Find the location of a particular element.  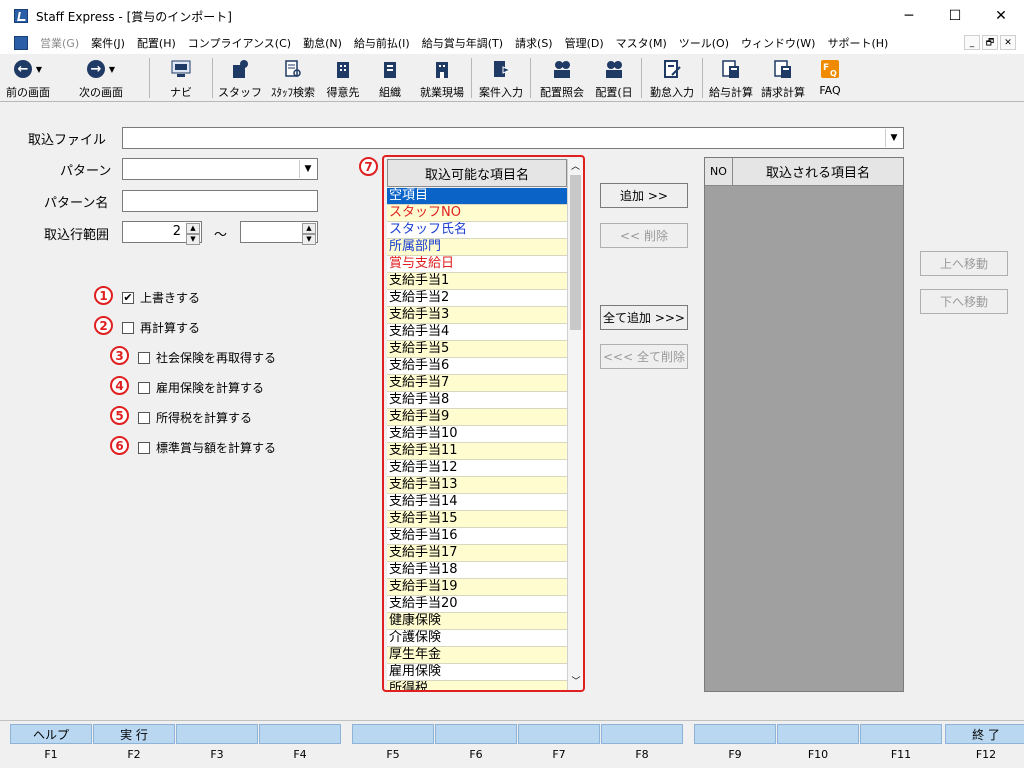

income-tax-option: 所得税を計算する is located at coordinates (195, 417).